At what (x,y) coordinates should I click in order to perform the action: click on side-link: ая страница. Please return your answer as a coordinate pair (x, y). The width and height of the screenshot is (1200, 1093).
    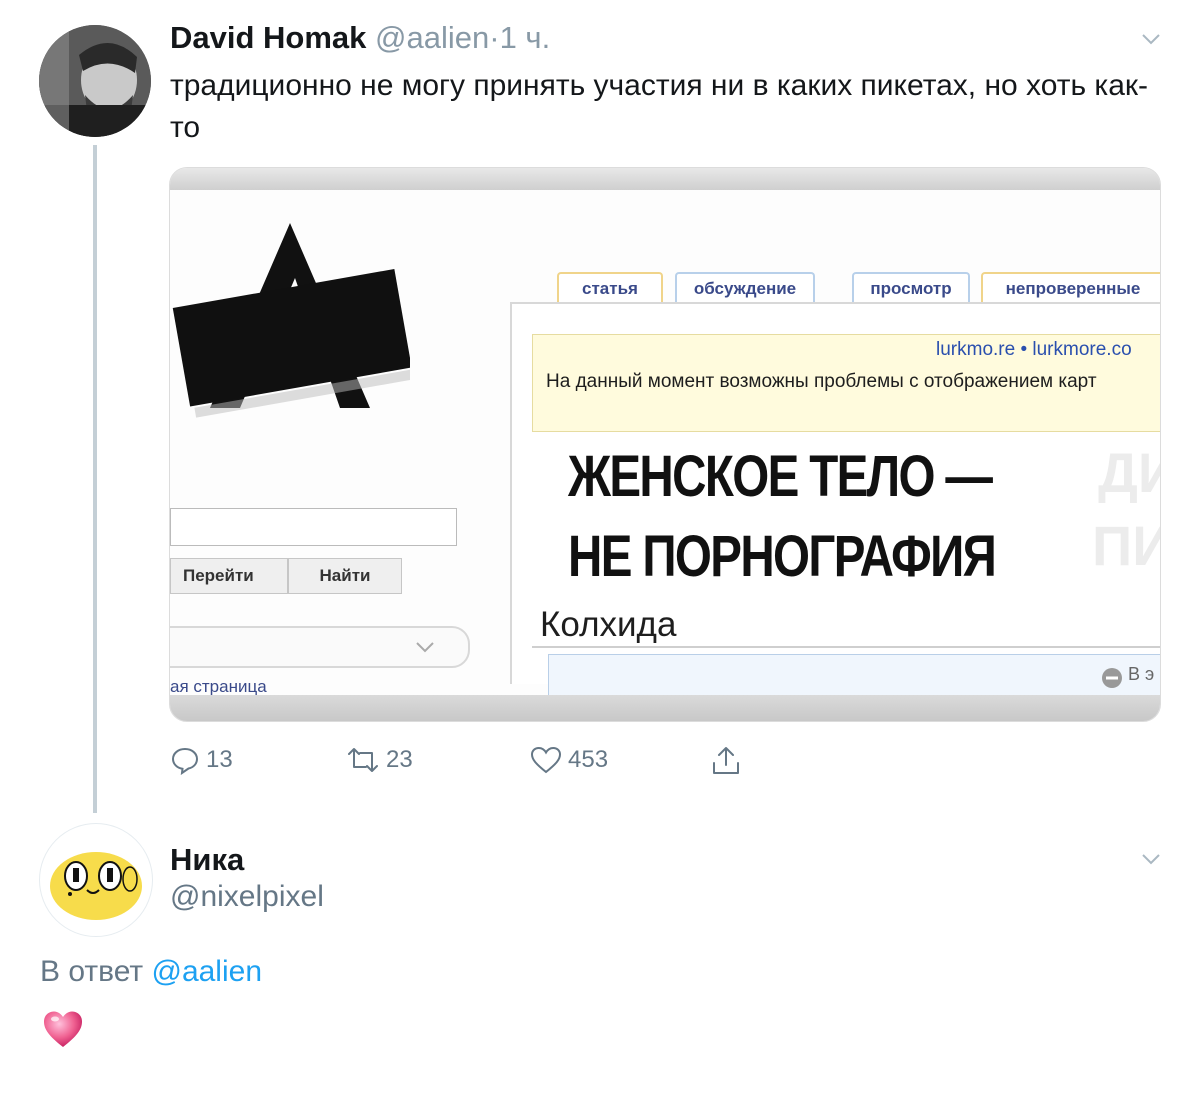
    Looking at the image, I should click on (218, 686).